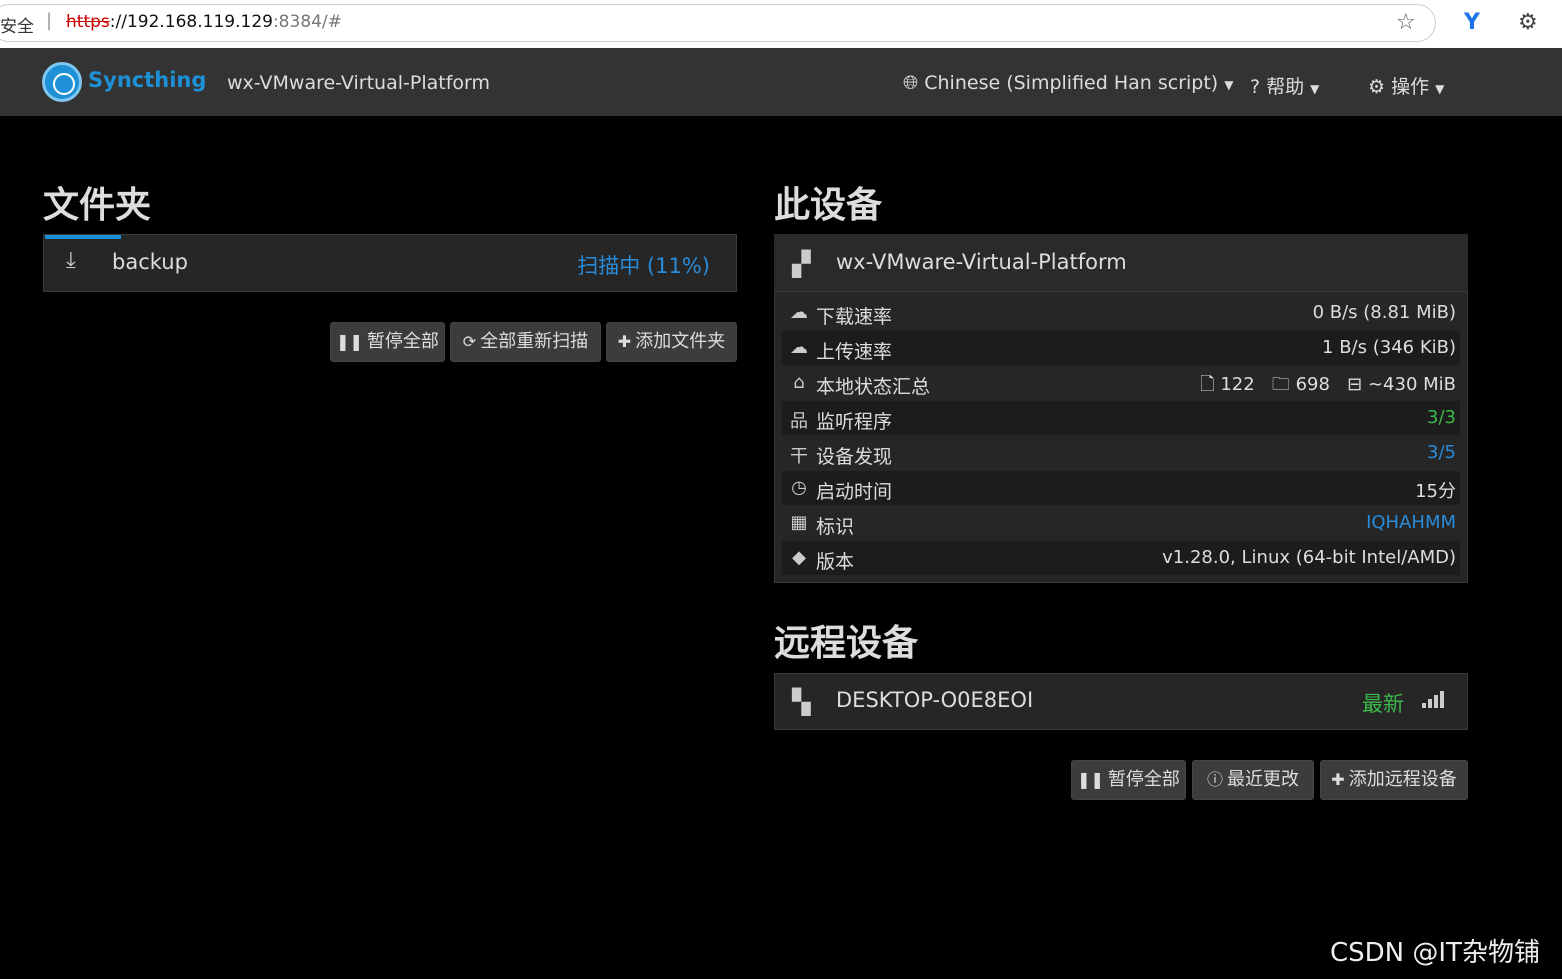 This screenshot has width=1562, height=979. Describe the element at coordinates (935, 700) in the screenshot. I see `remote-device-name: DESKTOP-O0E8EOI` at that location.